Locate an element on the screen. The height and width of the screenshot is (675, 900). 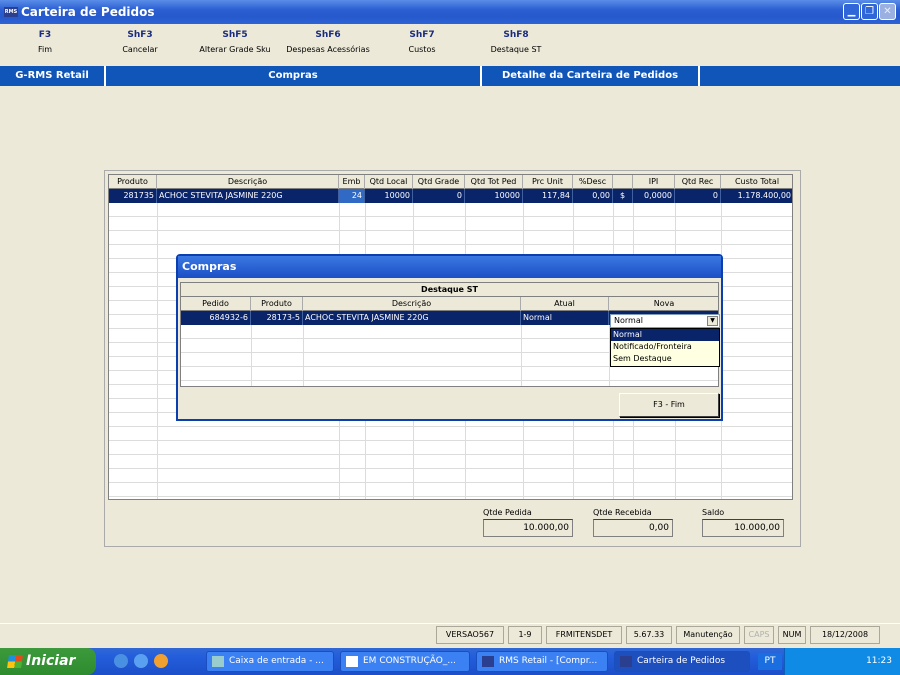
fkey-fim: F3 Fim is located at coordinates (47, 42).